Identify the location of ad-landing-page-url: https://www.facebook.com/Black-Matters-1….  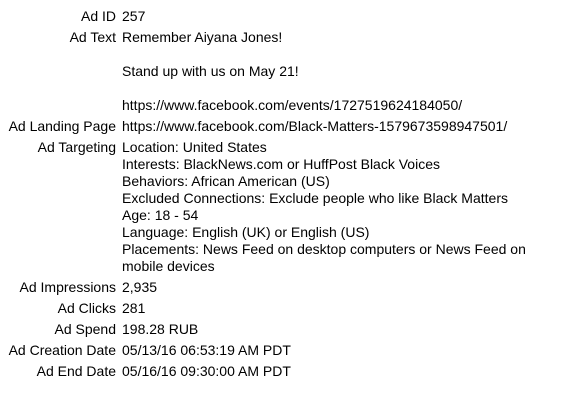
(315, 126).